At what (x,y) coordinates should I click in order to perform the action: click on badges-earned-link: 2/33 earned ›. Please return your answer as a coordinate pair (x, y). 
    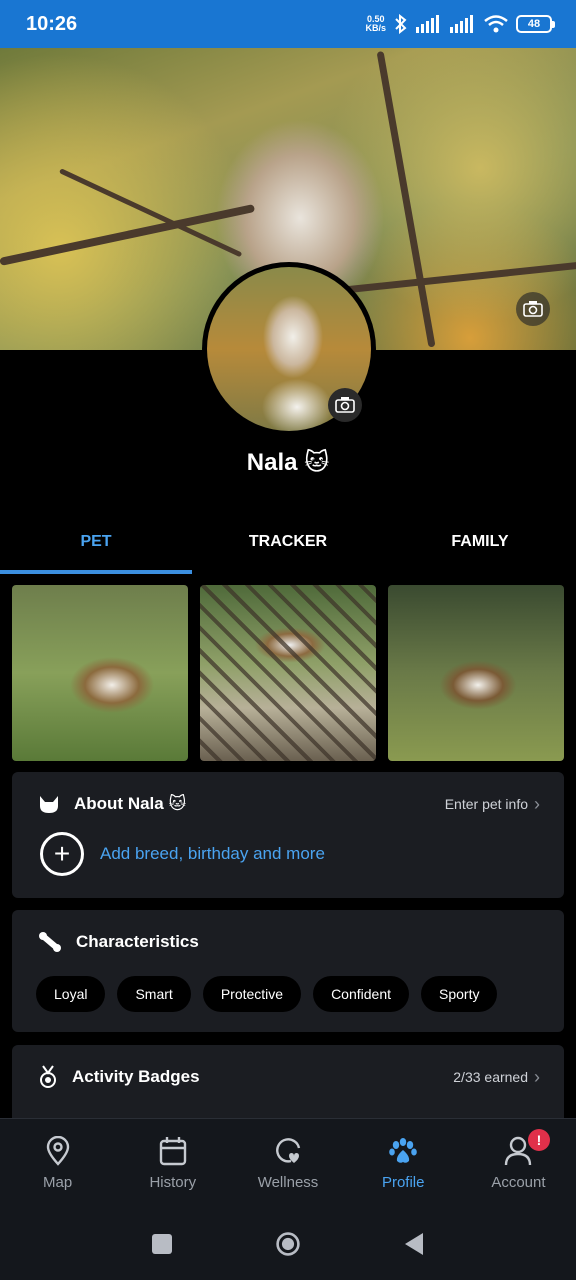
    Looking at the image, I should click on (496, 1077).